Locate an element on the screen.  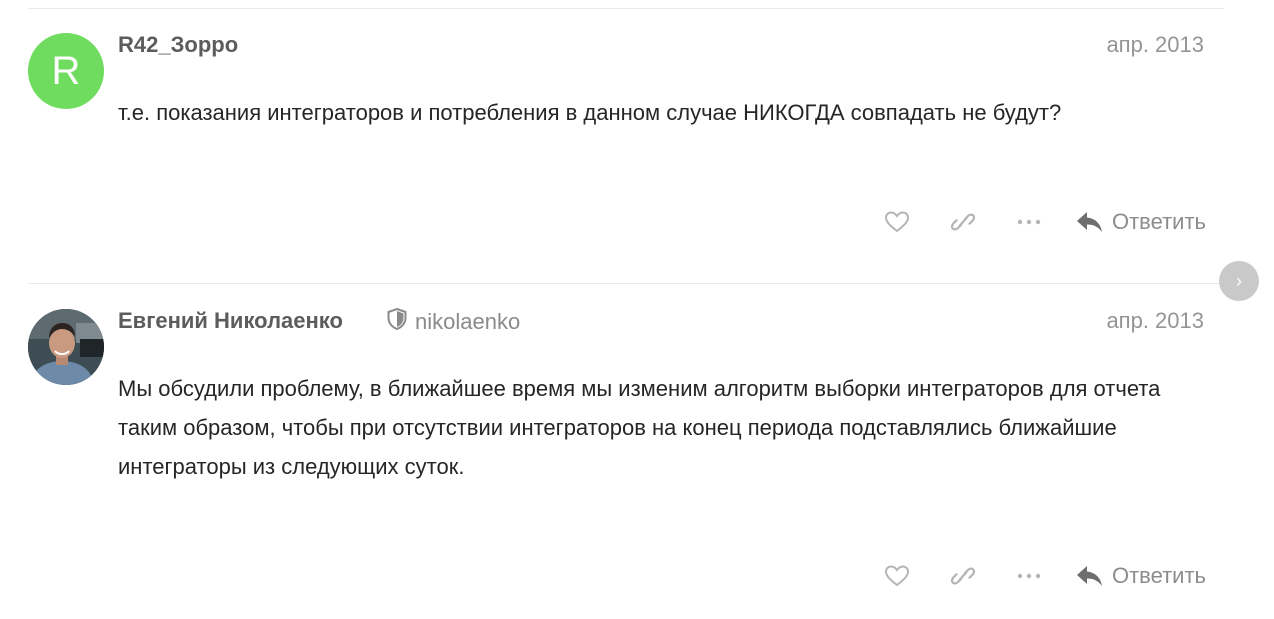
next-arrow-button: › is located at coordinates (1239, 281).